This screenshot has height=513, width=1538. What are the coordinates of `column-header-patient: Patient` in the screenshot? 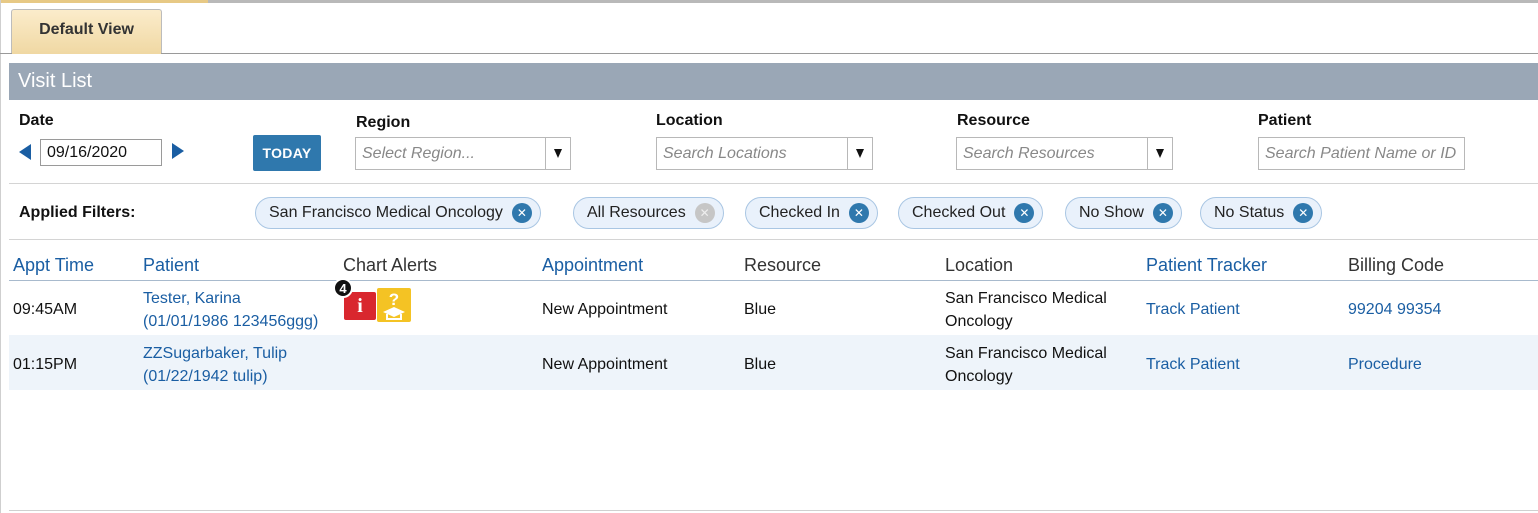 It's located at (171, 265).